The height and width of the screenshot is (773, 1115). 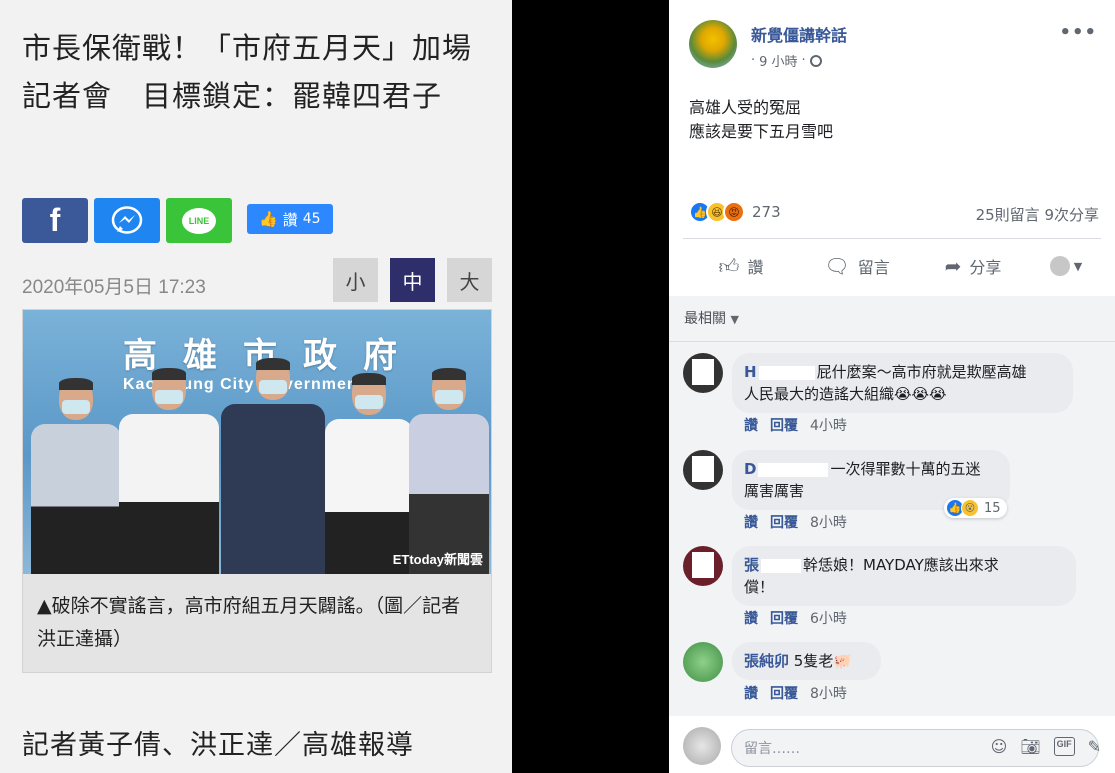 I want to click on sticker-icon: ✎, so click(x=1094, y=746).